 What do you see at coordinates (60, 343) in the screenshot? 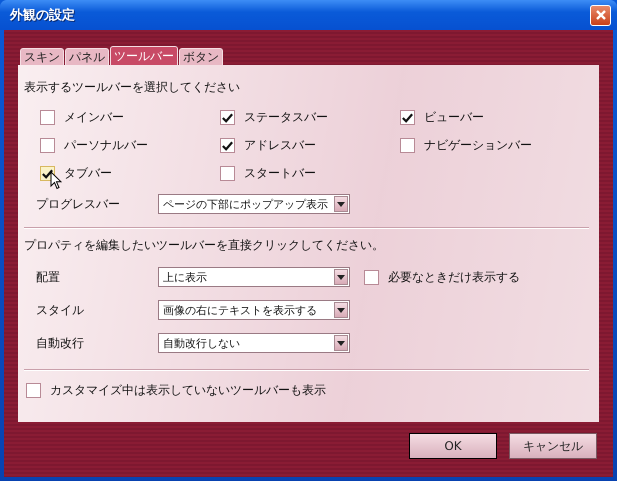
I see `field-label: 自動改行` at bounding box center [60, 343].